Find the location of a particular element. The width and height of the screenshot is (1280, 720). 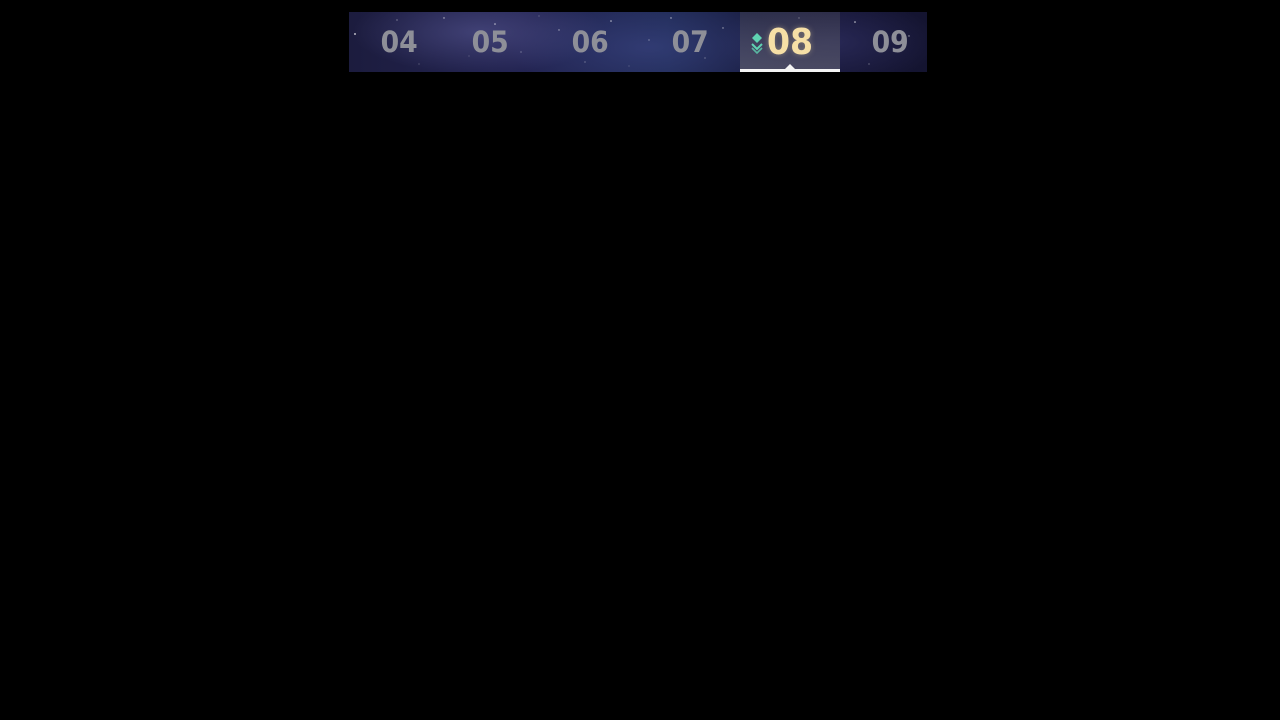

level-tab-label: 07 is located at coordinates (690, 42).